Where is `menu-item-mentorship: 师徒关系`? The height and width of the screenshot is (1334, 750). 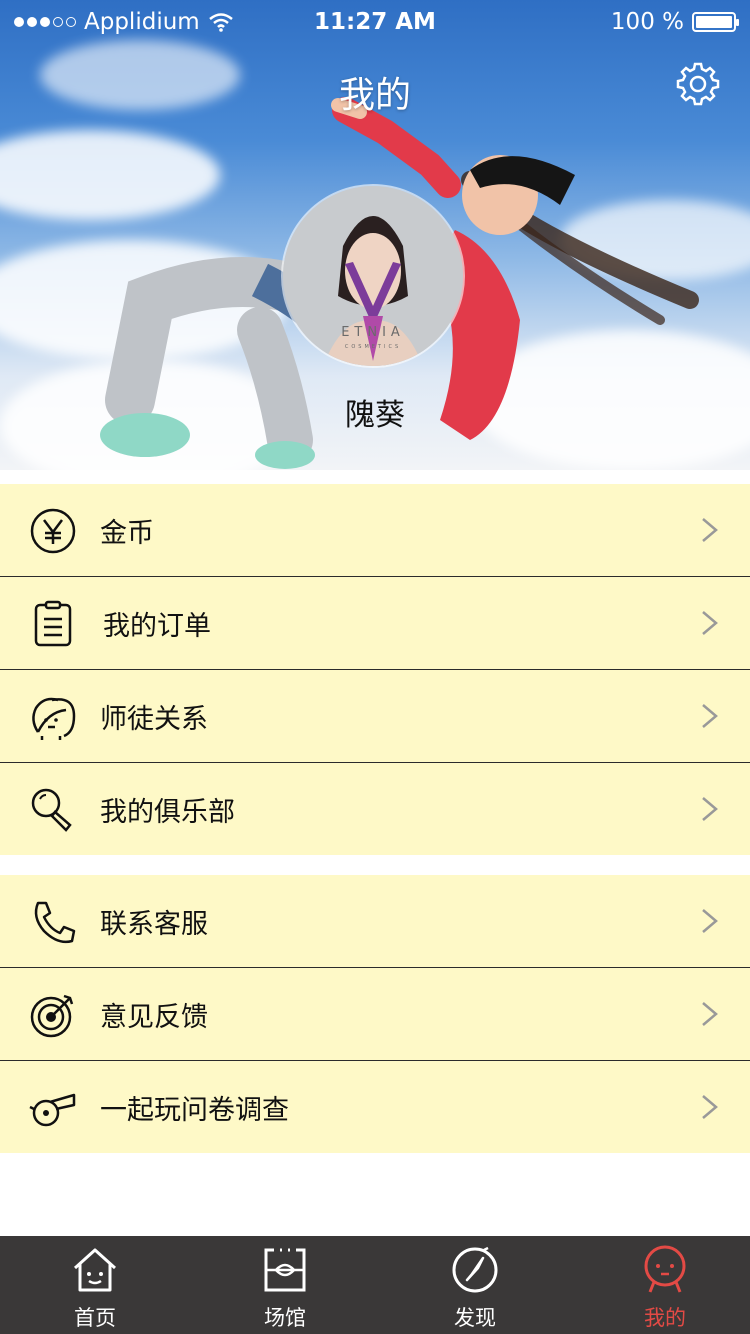
menu-item-mentorship: 师徒关系 is located at coordinates (375, 716).